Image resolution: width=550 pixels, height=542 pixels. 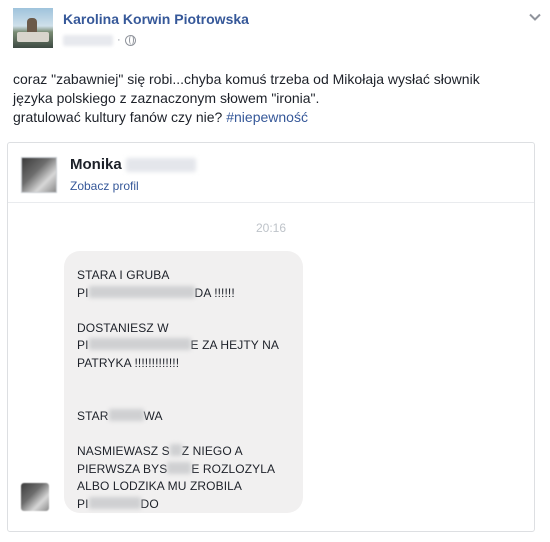 I want to click on post-timestamp-redacted, so click(x=88, y=40).